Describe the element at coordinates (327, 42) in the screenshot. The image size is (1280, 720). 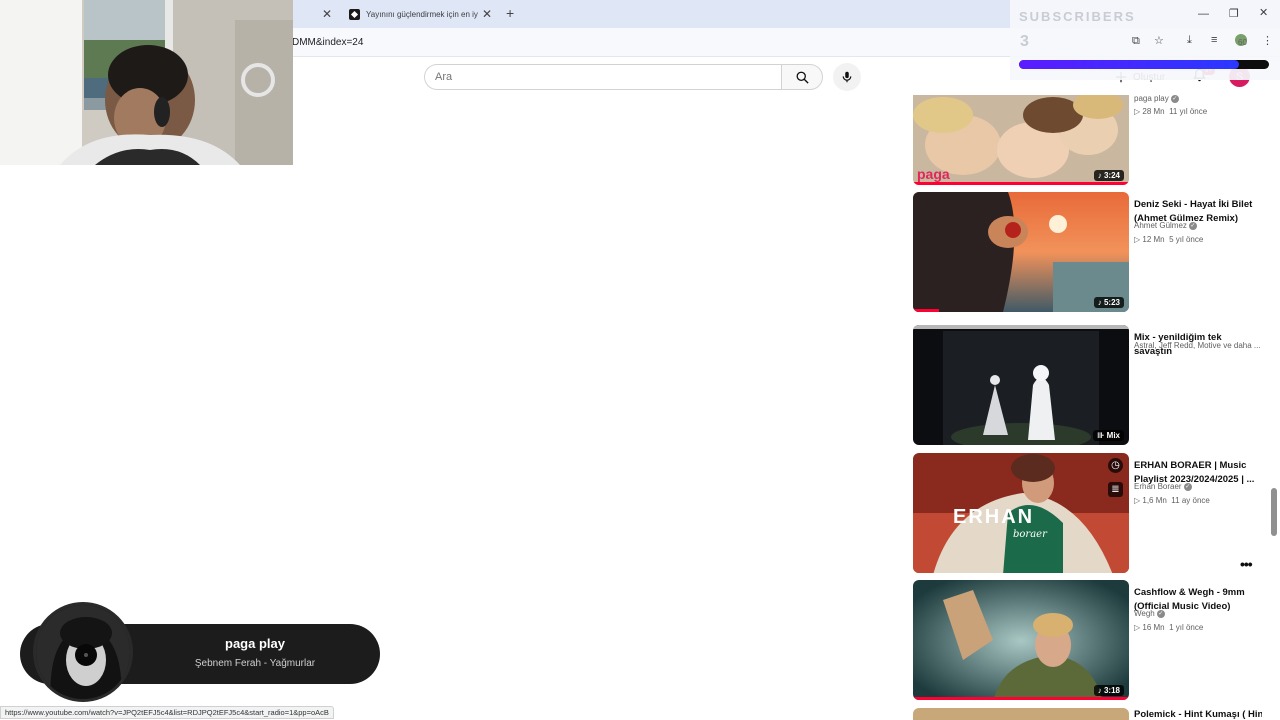
I see `url-text: DMM&index=24` at that location.